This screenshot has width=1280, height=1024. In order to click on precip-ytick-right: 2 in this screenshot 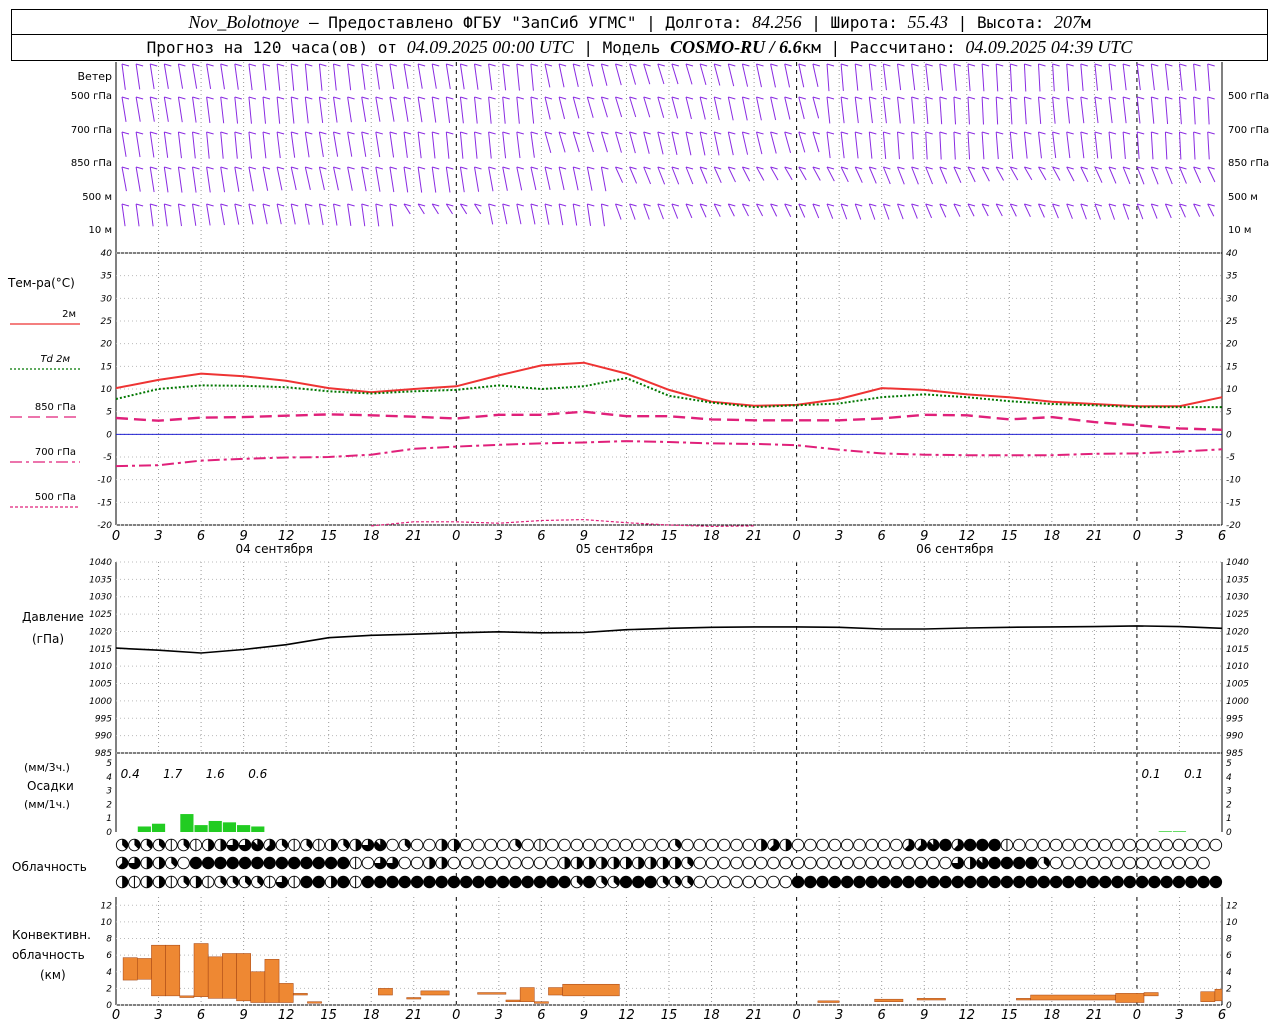, I will do `click(1229, 805)`.